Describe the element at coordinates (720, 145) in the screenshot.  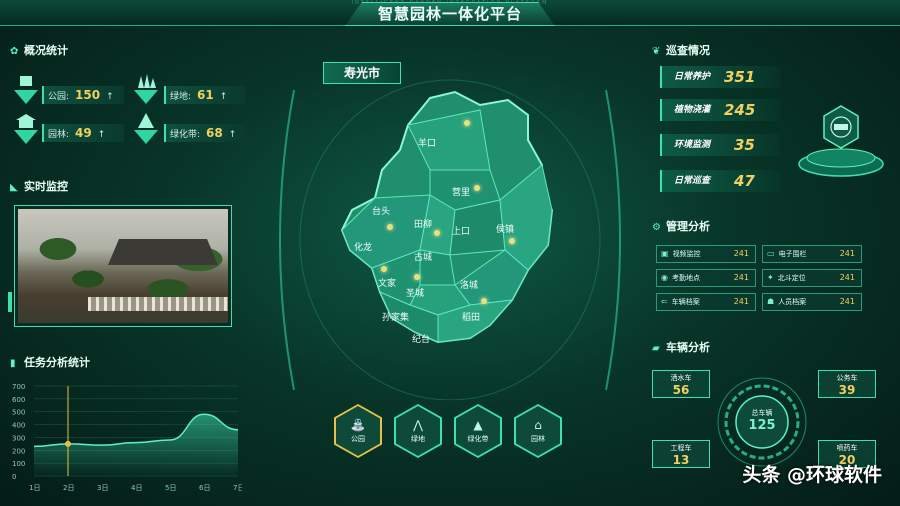
I see `patrol-row: 环境监测 35` at that location.